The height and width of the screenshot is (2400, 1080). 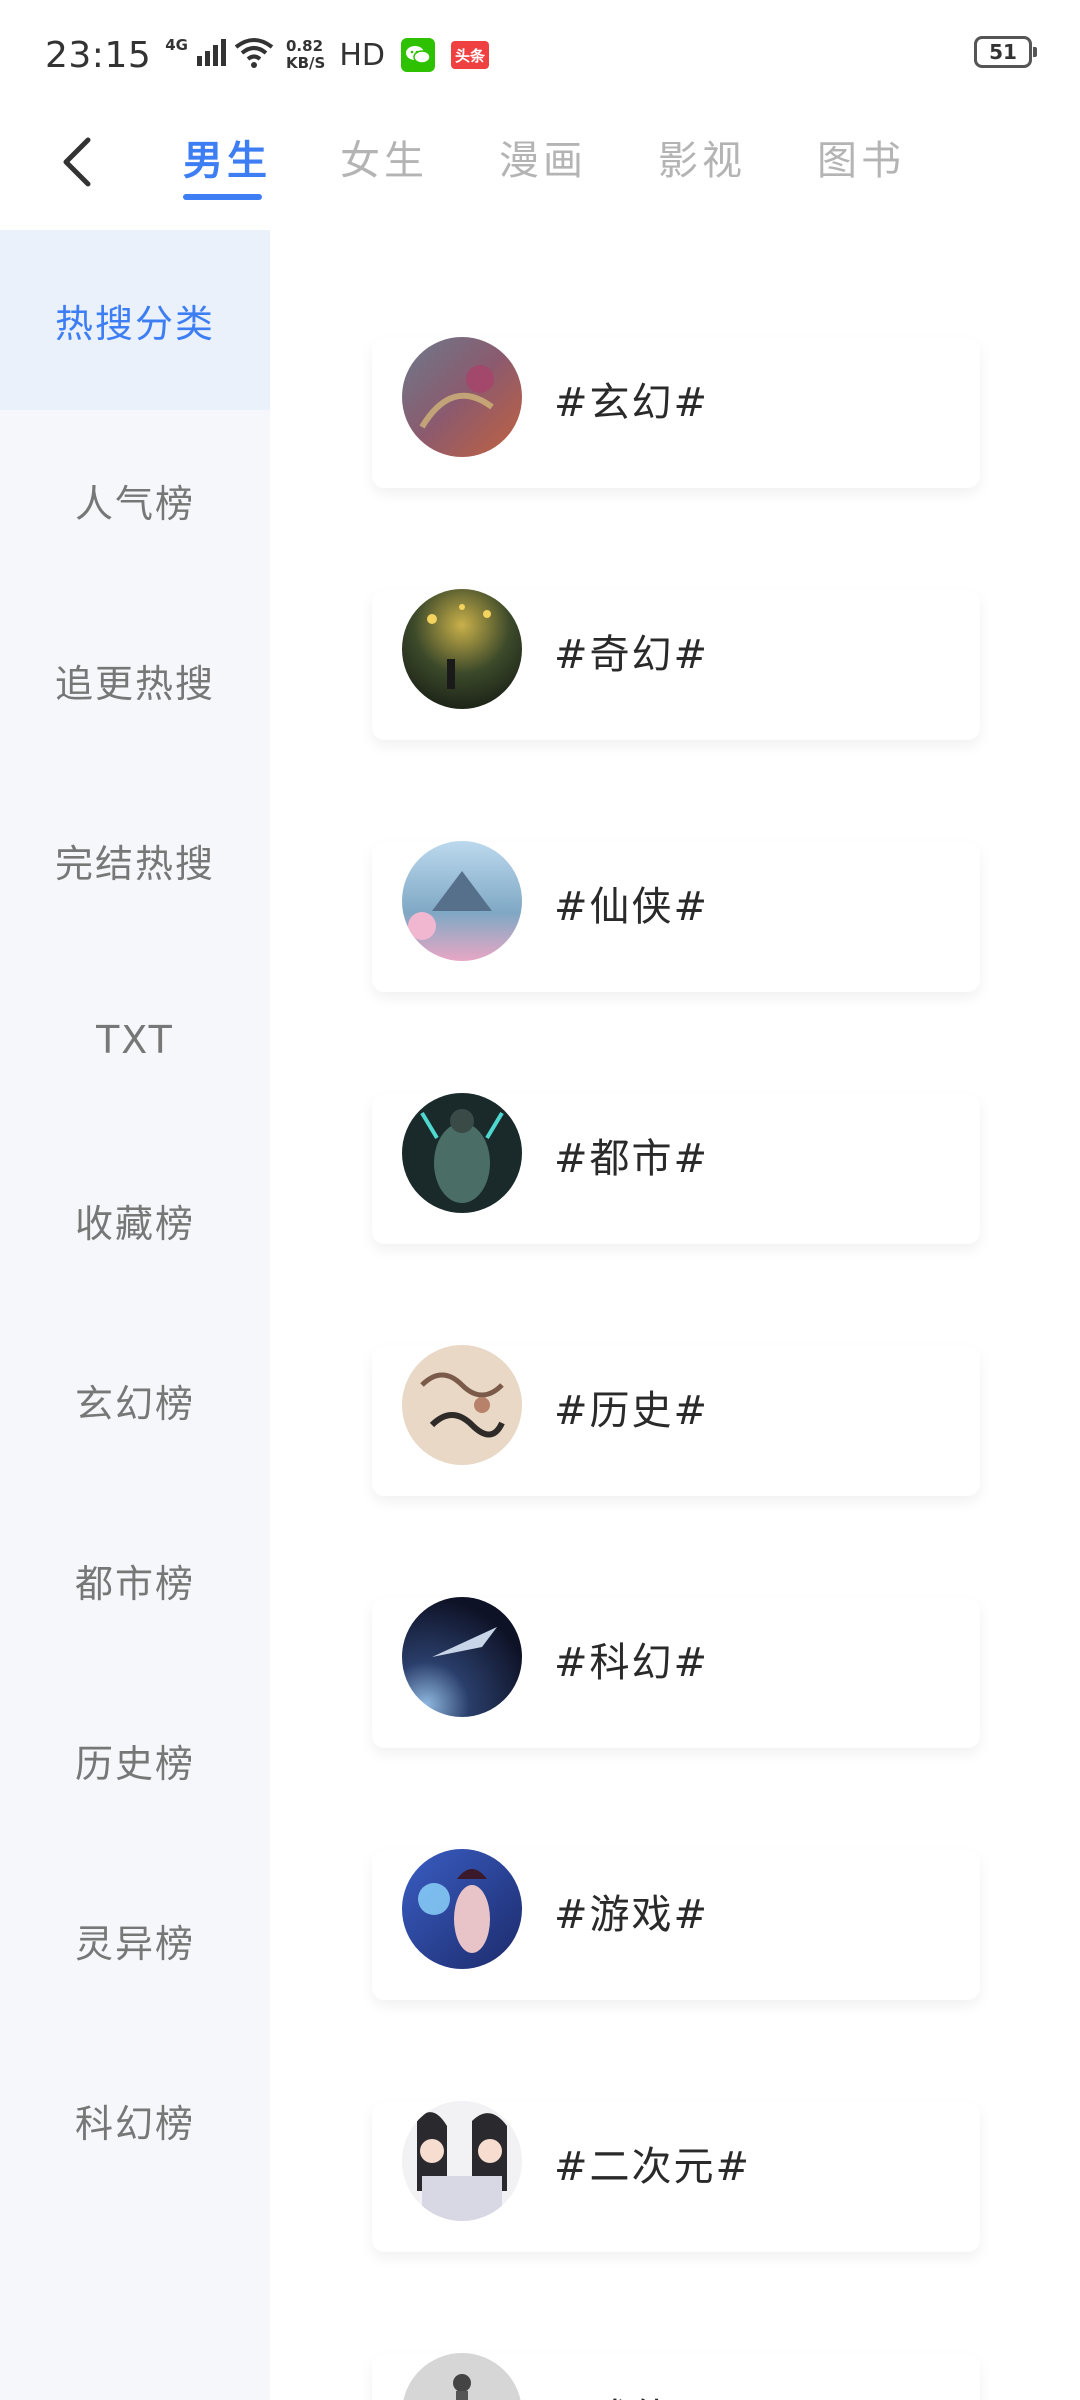 I want to click on hd-indicator: HD, so click(x=362, y=55).